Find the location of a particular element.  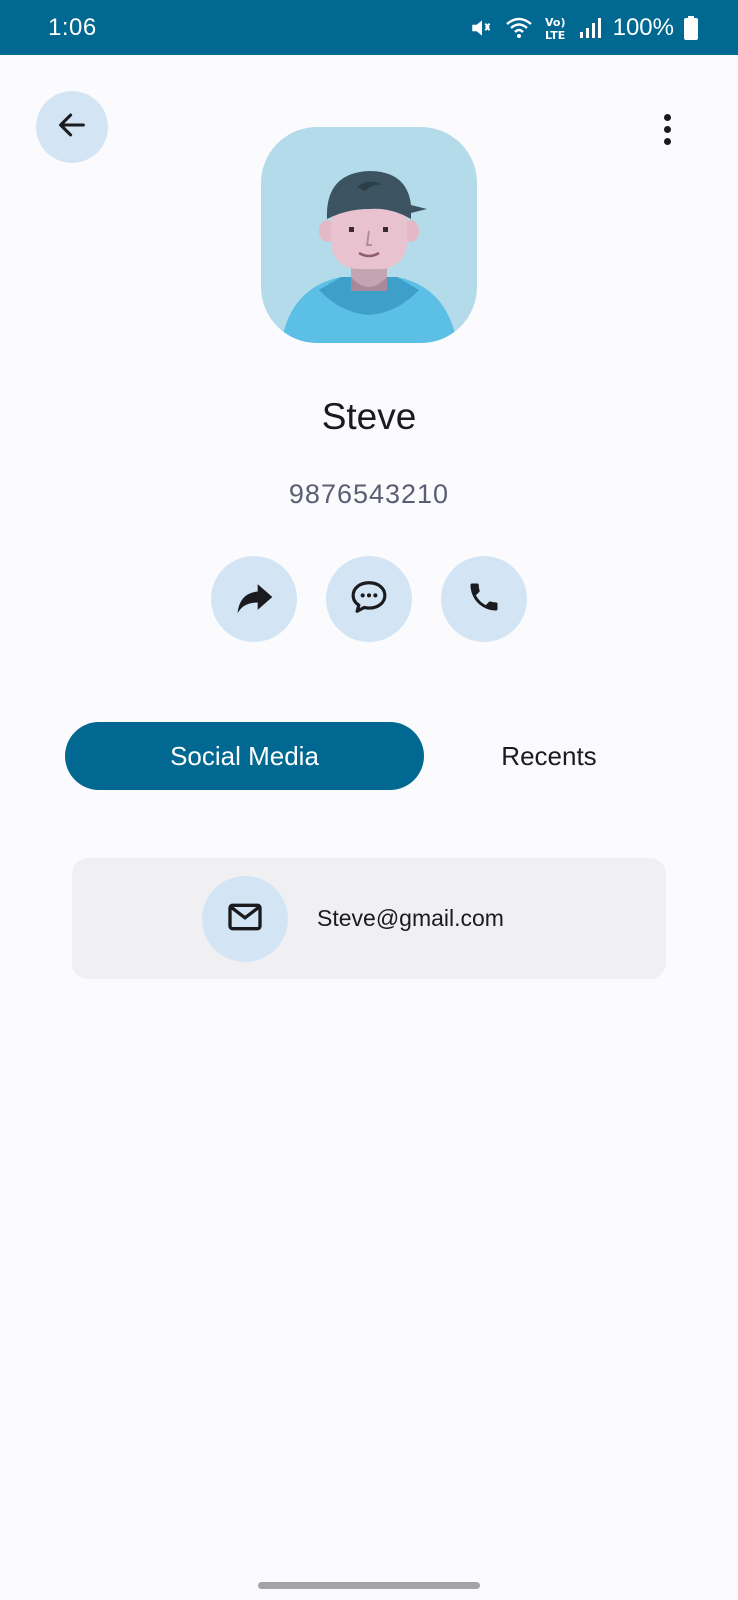

status-icons: Vo) LTE 100% is located at coordinates (583, 28).